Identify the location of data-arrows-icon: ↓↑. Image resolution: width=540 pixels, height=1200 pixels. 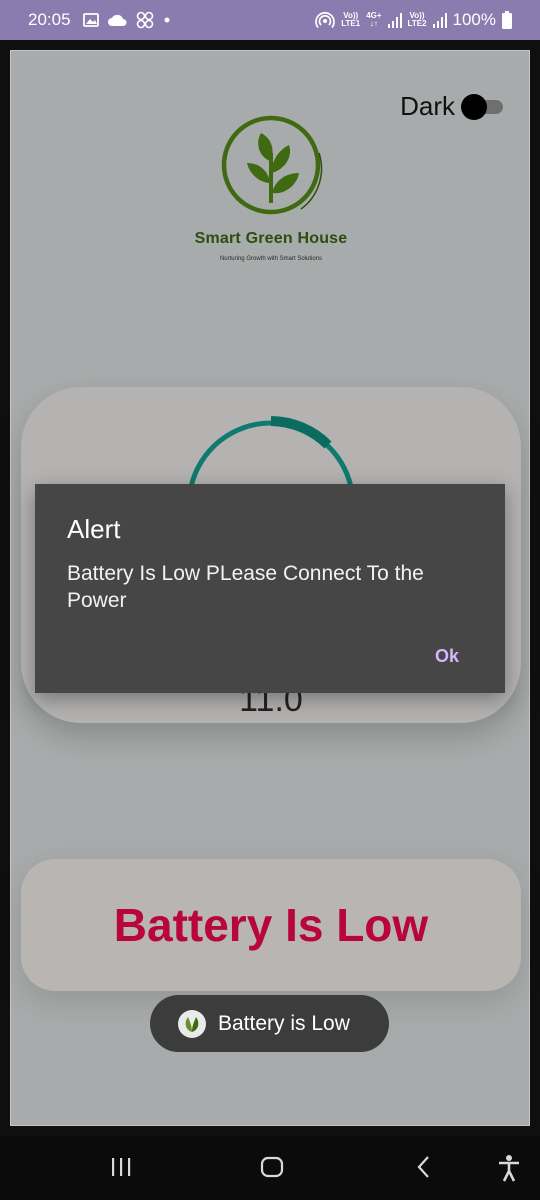
(373, 23).